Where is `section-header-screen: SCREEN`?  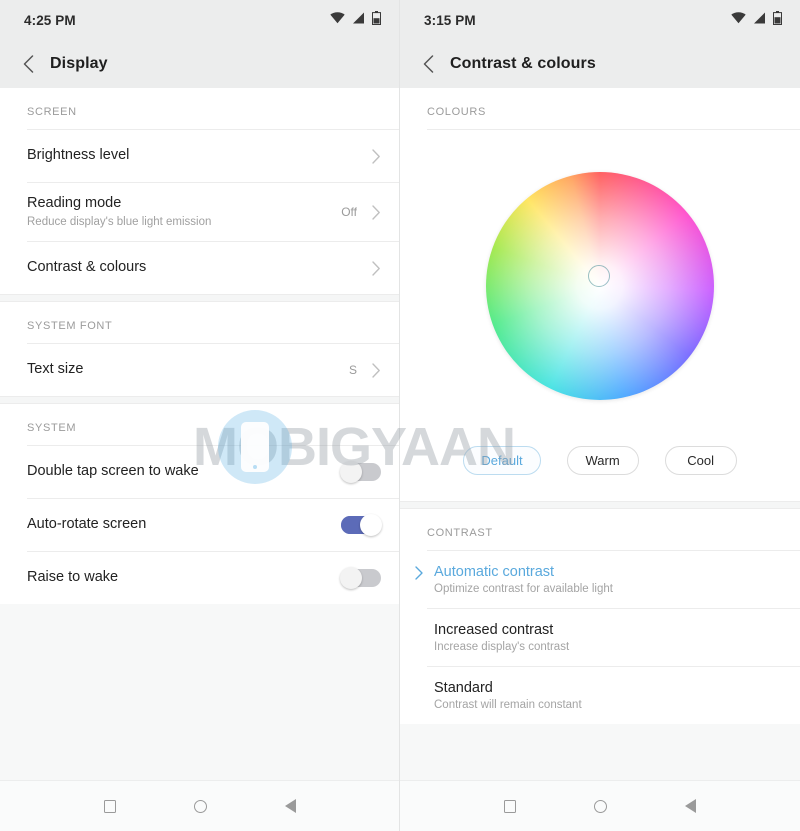
section-header-screen: SCREEN is located at coordinates (52, 112).